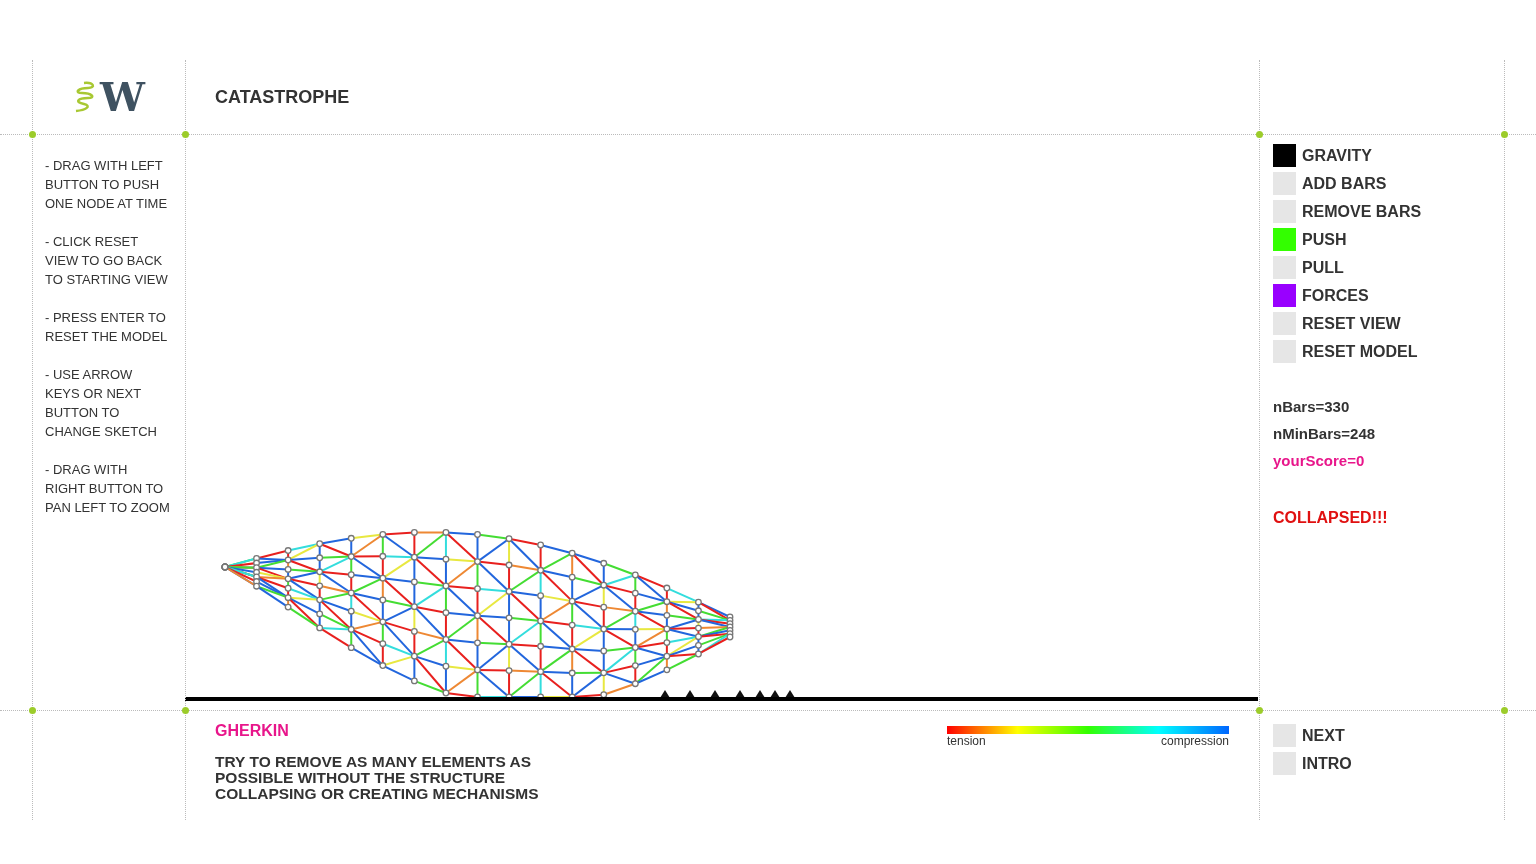 The width and height of the screenshot is (1536, 864). I want to click on status-text: COLLAPSED!!!, so click(1331, 518).